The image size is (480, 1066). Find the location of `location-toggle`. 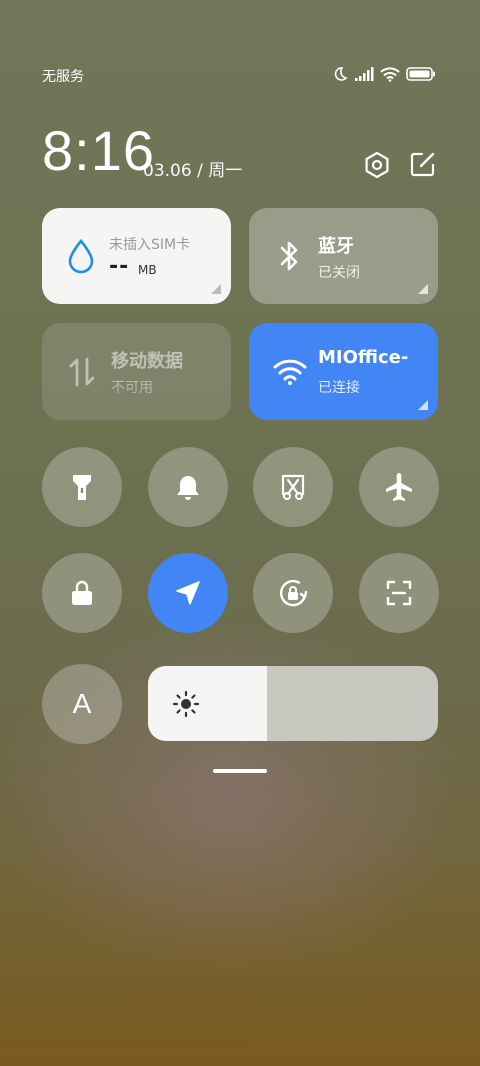

location-toggle is located at coordinates (188, 593).